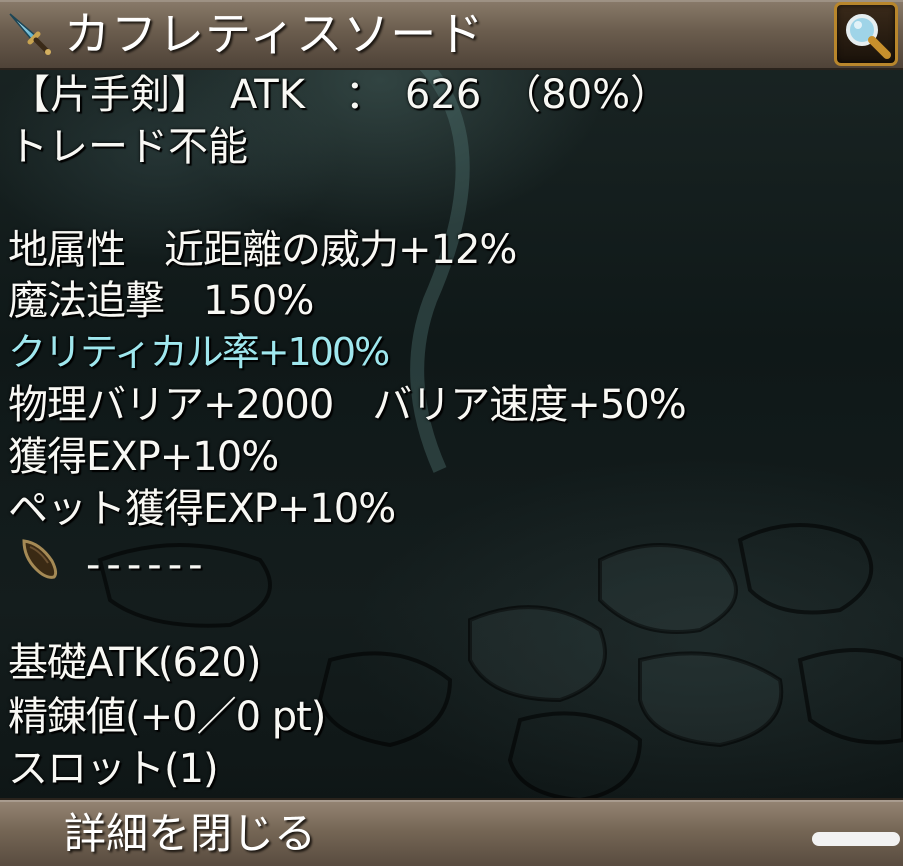 The width and height of the screenshot is (903, 866). What do you see at coordinates (857, 840) in the screenshot?
I see `collapse-handle-icon` at bounding box center [857, 840].